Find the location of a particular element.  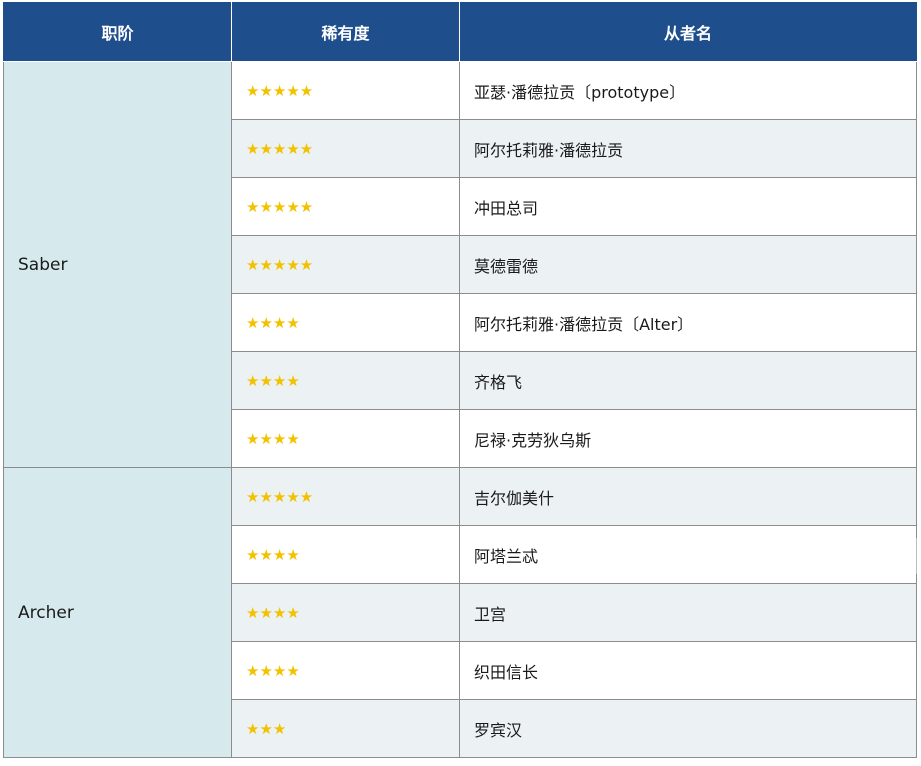

servant-name-cell: 吉尔伽美什 is located at coordinates (688, 496).